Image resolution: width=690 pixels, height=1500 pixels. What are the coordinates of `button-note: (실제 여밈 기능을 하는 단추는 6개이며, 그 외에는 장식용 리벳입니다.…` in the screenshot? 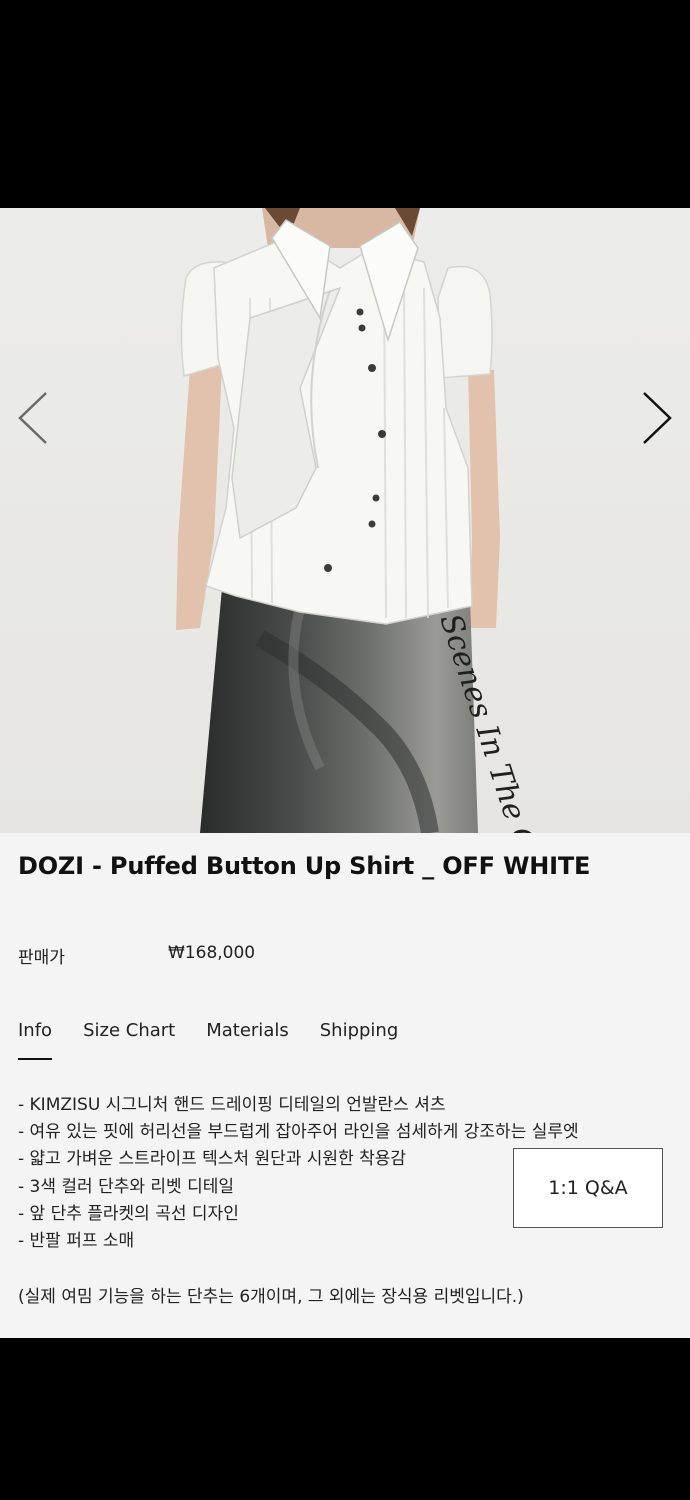 It's located at (271, 1297).